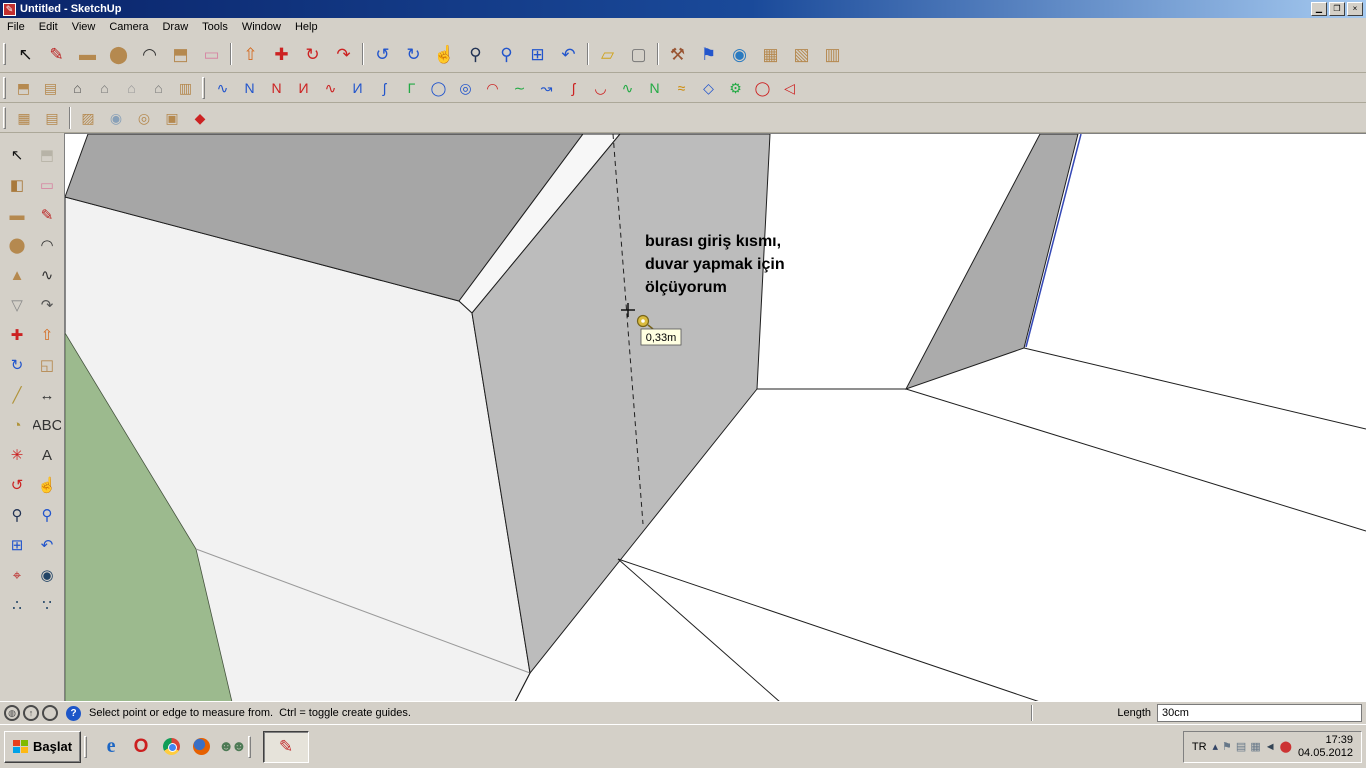 The image size is (1366, 768). Describe the element at coordinates (47, 365) in the screenshot. I see `scale-tool: ◱` at that location.